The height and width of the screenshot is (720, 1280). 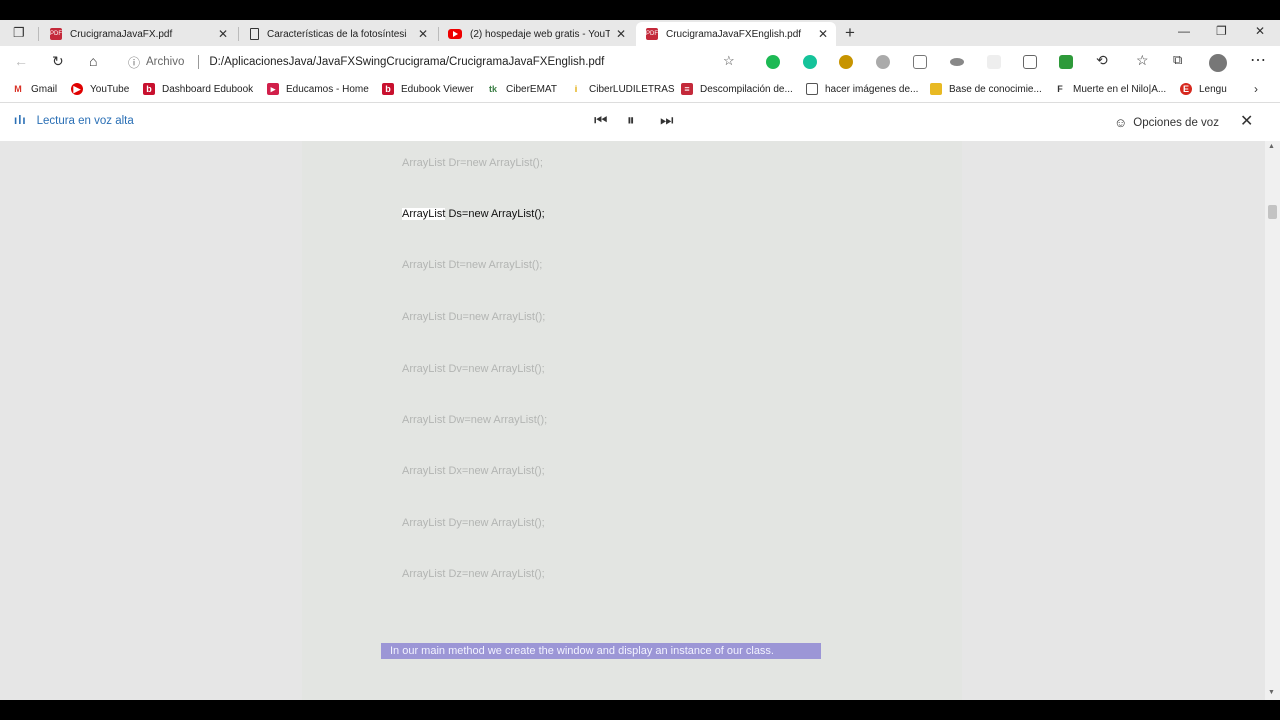 I want to click on previous-paragraph-icon: ⏮, so click(x=601, y=120).